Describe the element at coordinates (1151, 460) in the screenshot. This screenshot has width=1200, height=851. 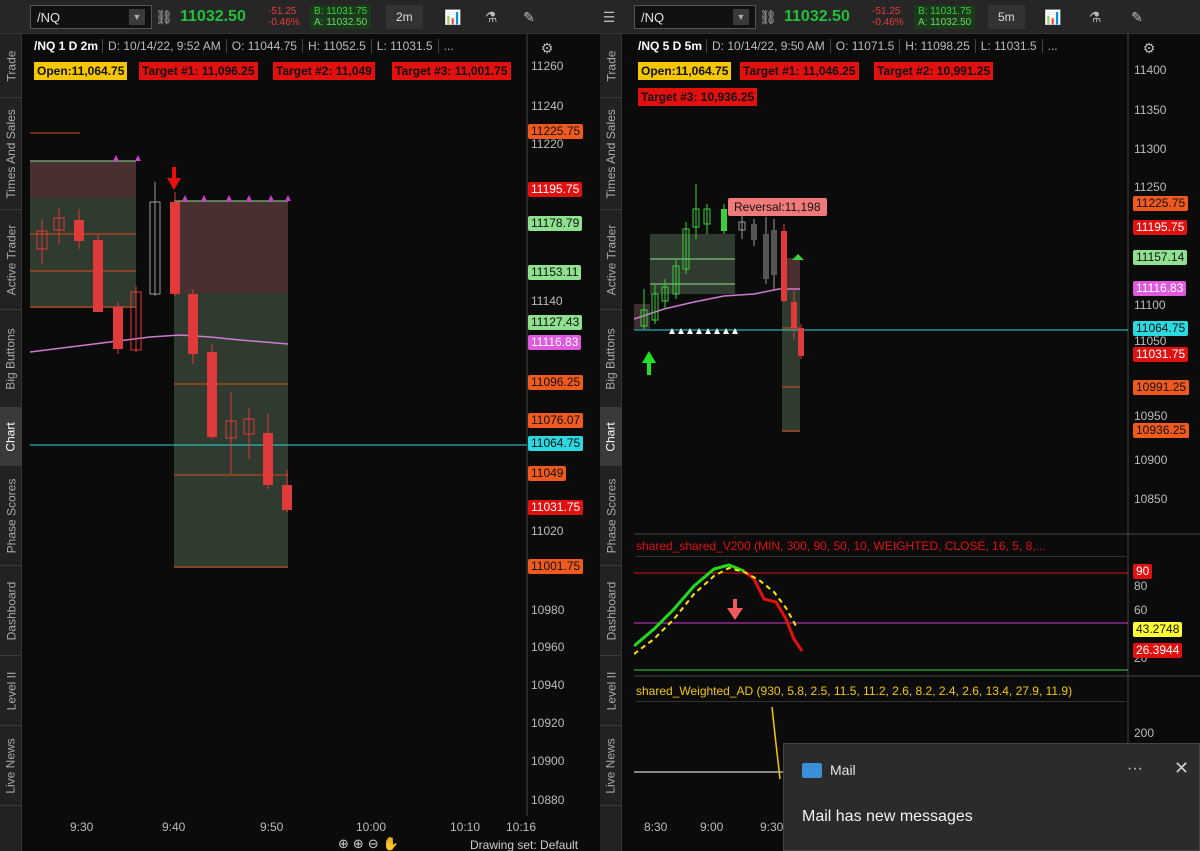
I see `price-tick: 10900` at that location.